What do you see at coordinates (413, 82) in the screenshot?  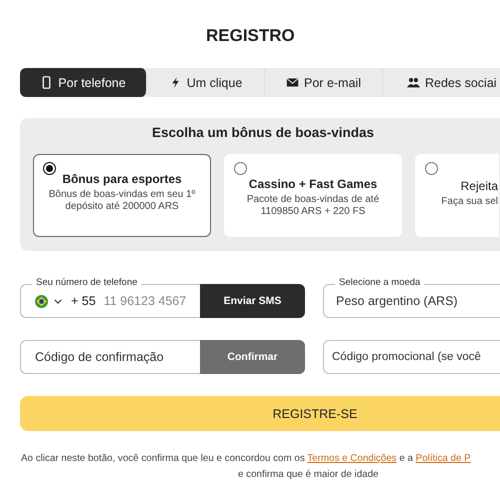 I see `people-icon` at bounding box center [413, 82].